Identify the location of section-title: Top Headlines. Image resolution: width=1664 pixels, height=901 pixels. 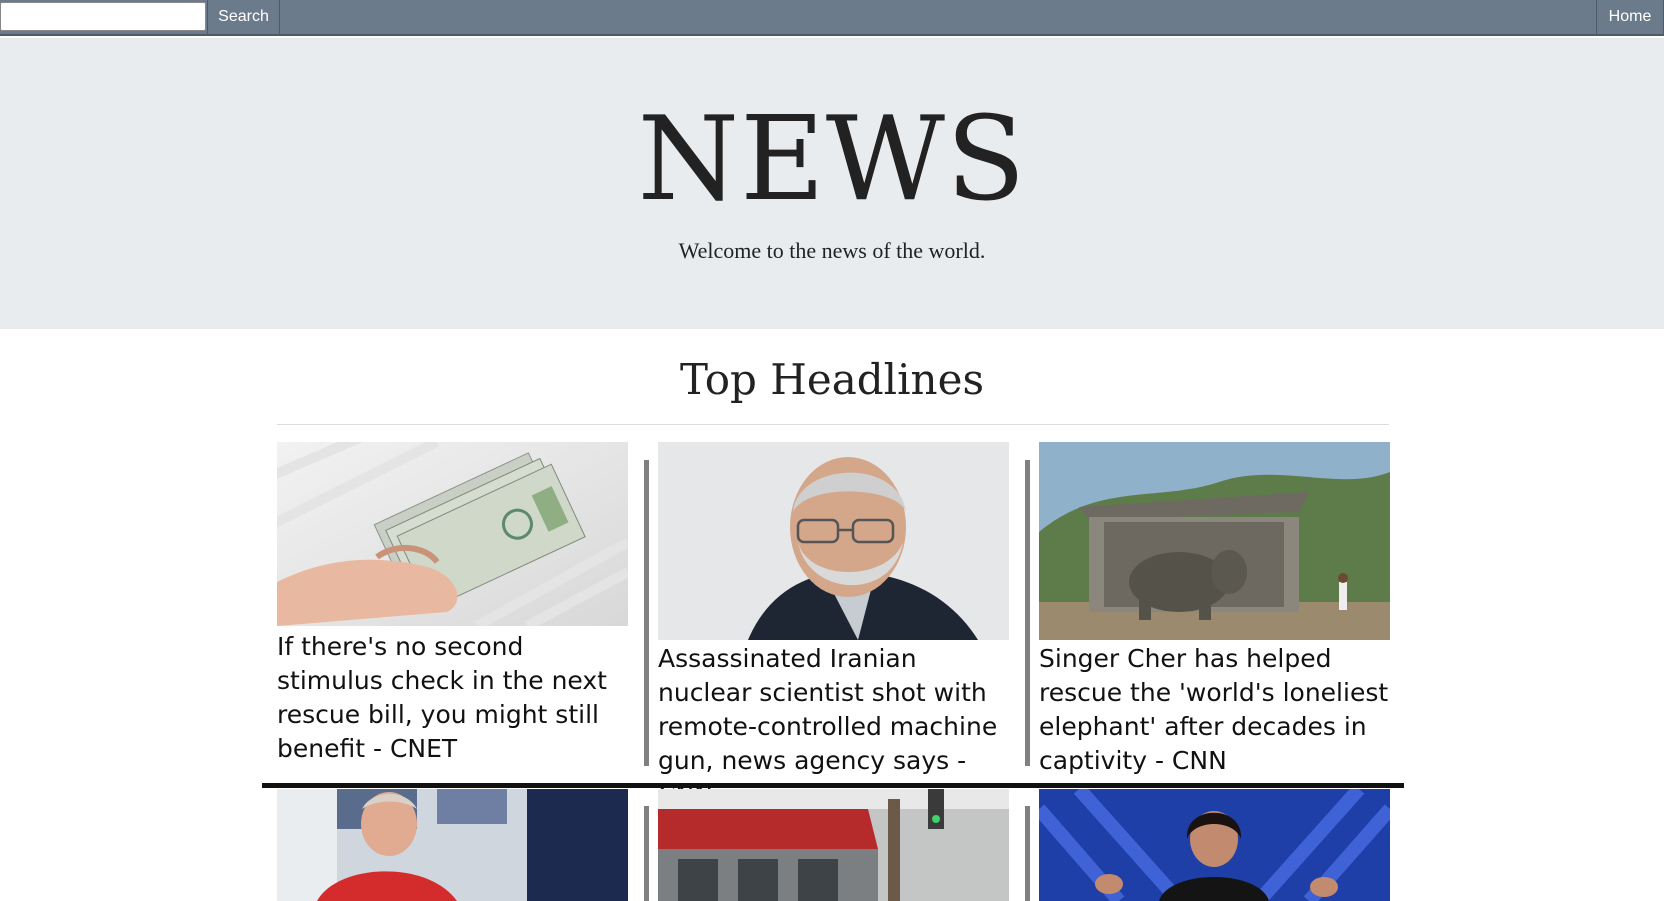
(831, 379).